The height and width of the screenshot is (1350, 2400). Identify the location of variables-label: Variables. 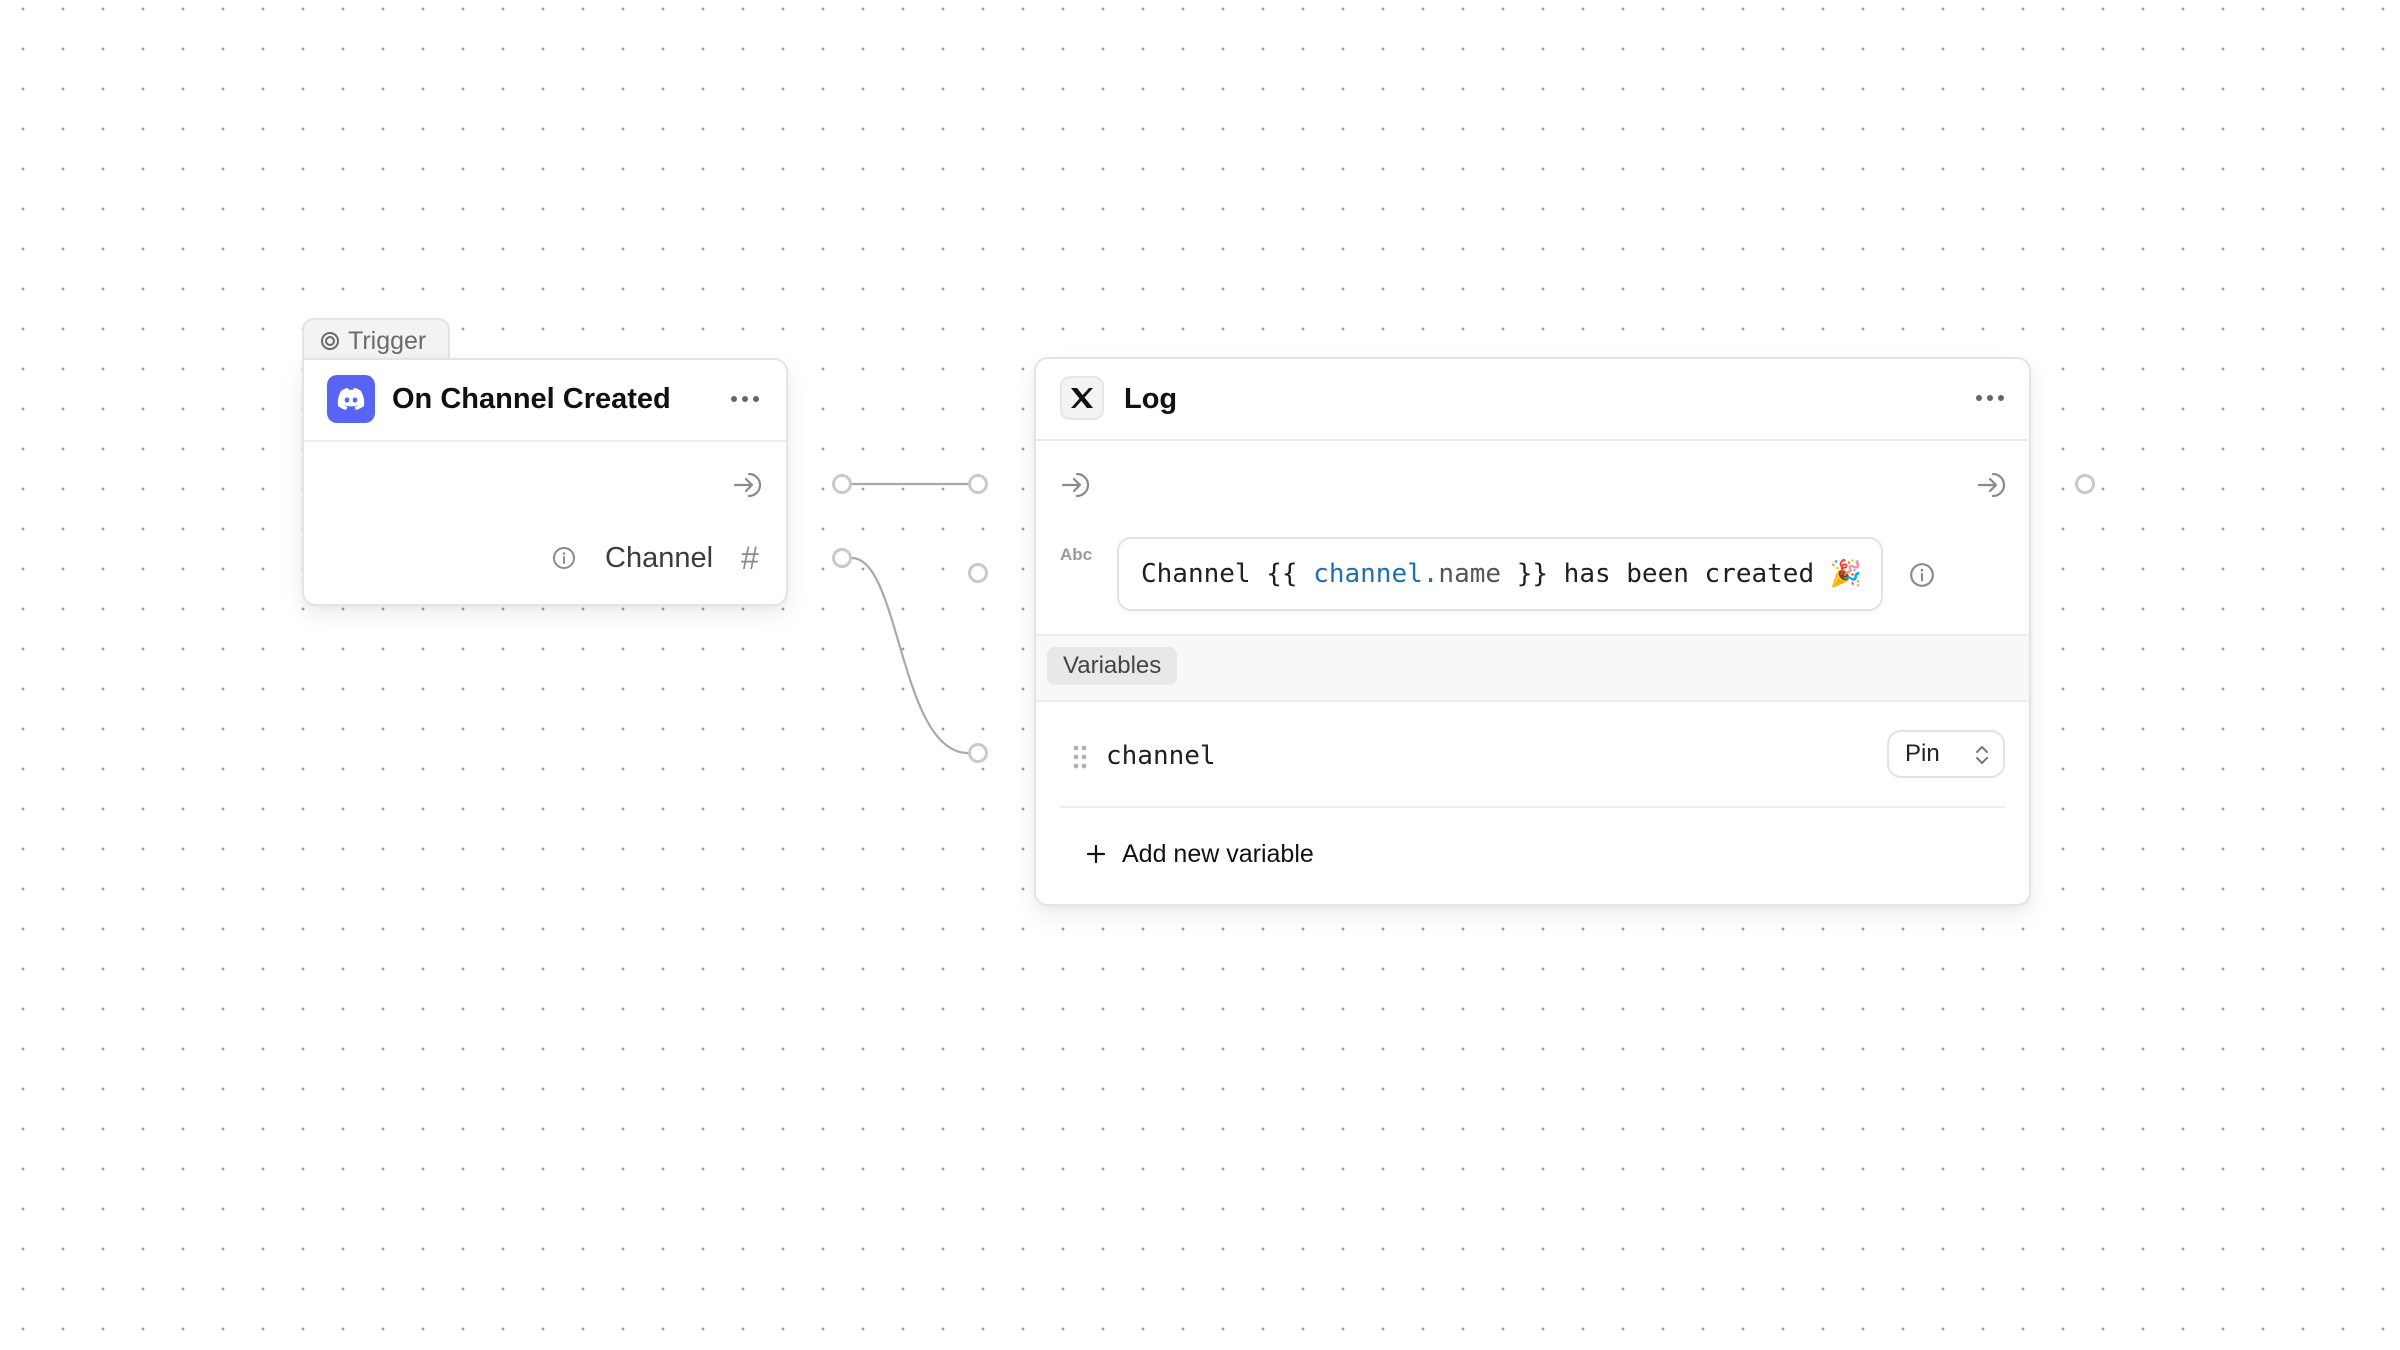
(1112, 666).